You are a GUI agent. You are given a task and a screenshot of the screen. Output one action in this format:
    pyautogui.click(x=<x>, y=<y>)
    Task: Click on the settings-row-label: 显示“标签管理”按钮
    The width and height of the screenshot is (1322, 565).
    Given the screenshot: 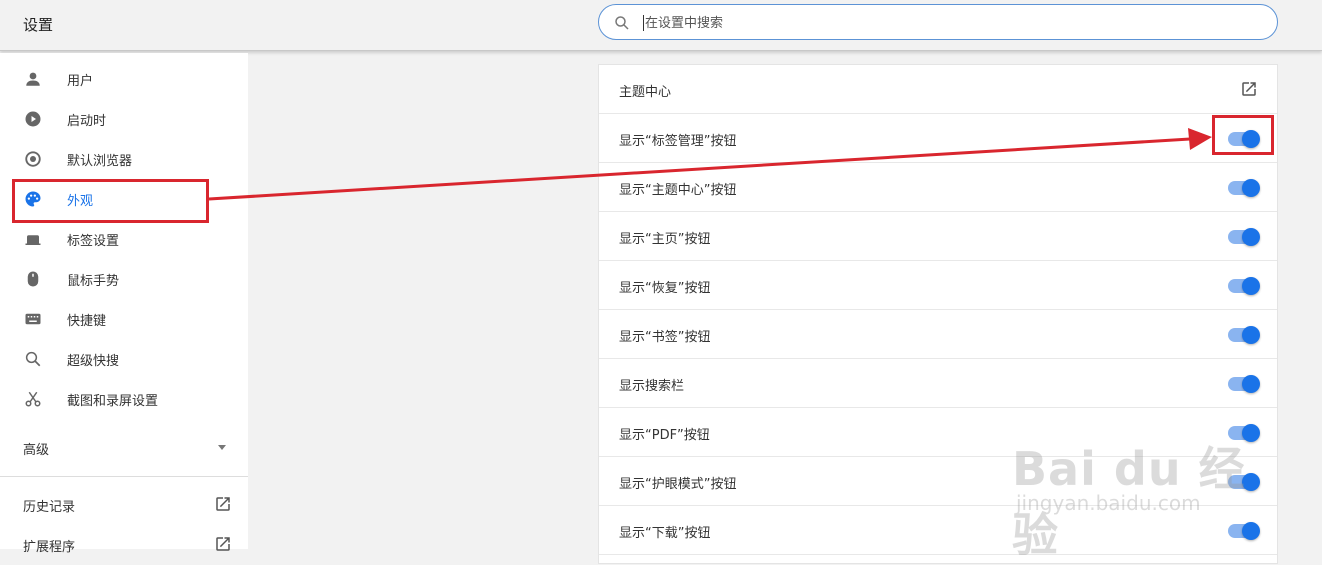 What is the action you would take?
    pyautogui.click(x=678, y=141)
    